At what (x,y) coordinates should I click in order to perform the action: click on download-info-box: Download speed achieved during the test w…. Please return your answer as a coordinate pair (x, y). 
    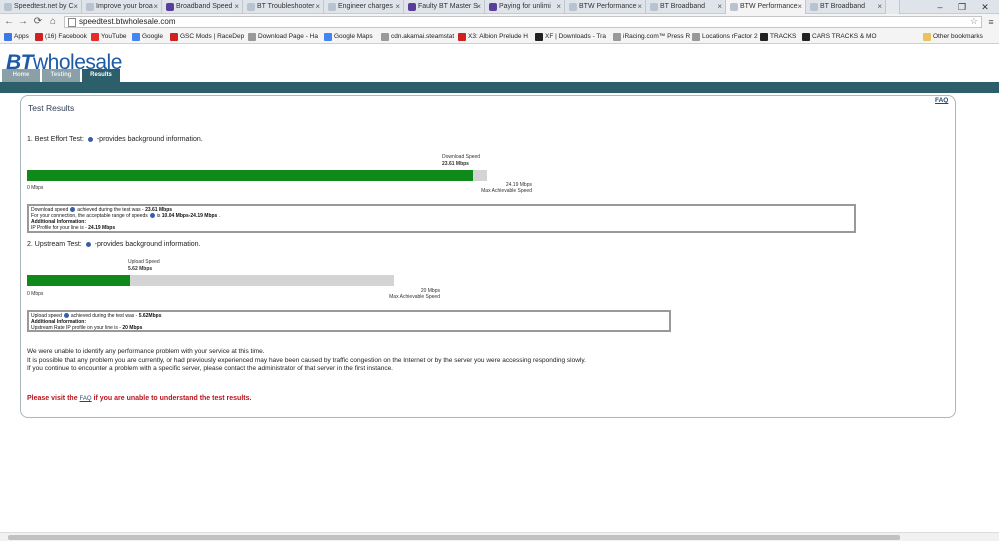
    Looking at the image, I should click on (441, 218).